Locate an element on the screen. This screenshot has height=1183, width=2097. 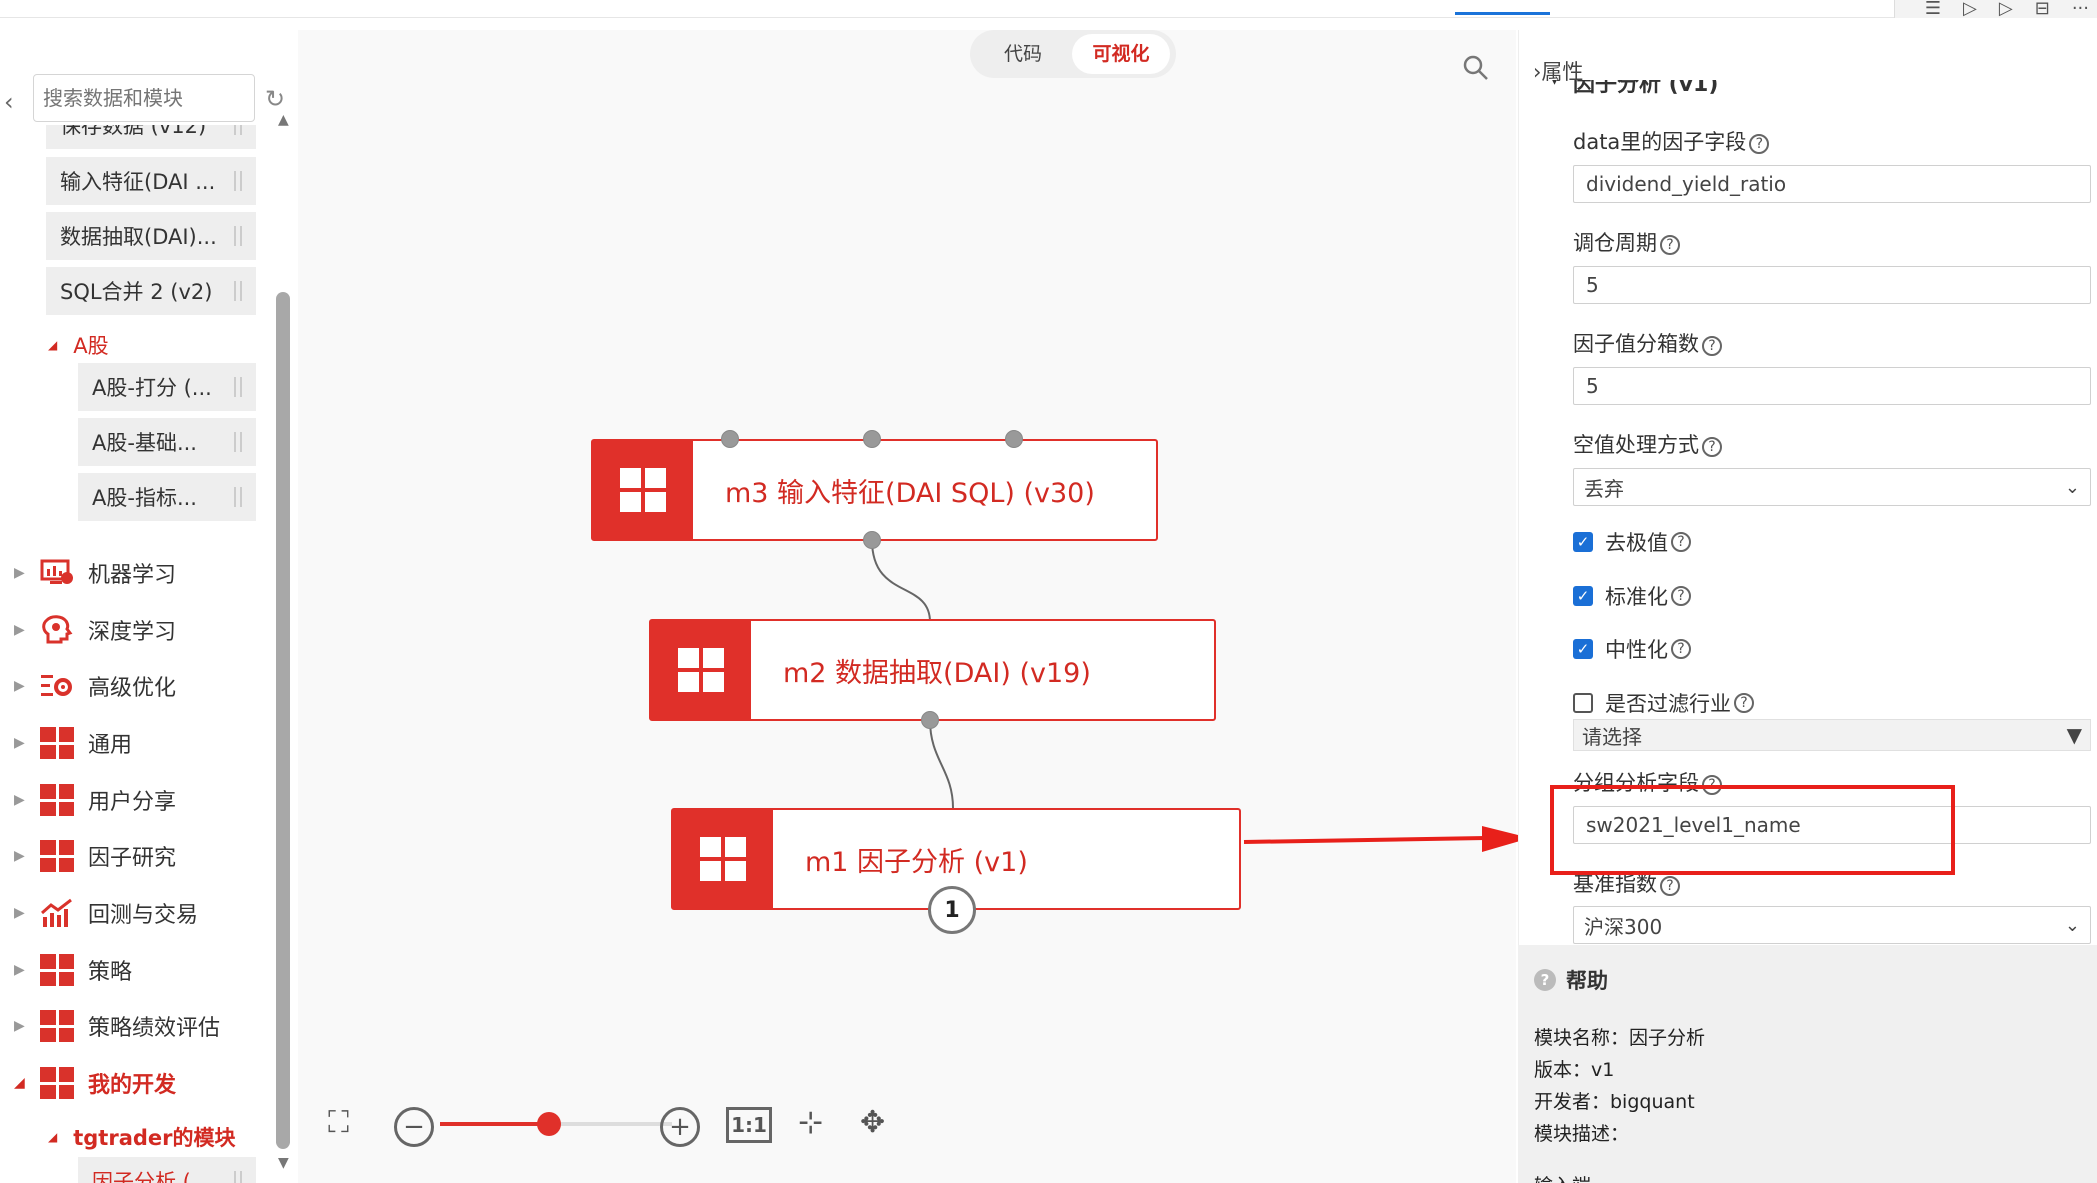
output-count-badge: 1 is located at coordinates (952, 910).